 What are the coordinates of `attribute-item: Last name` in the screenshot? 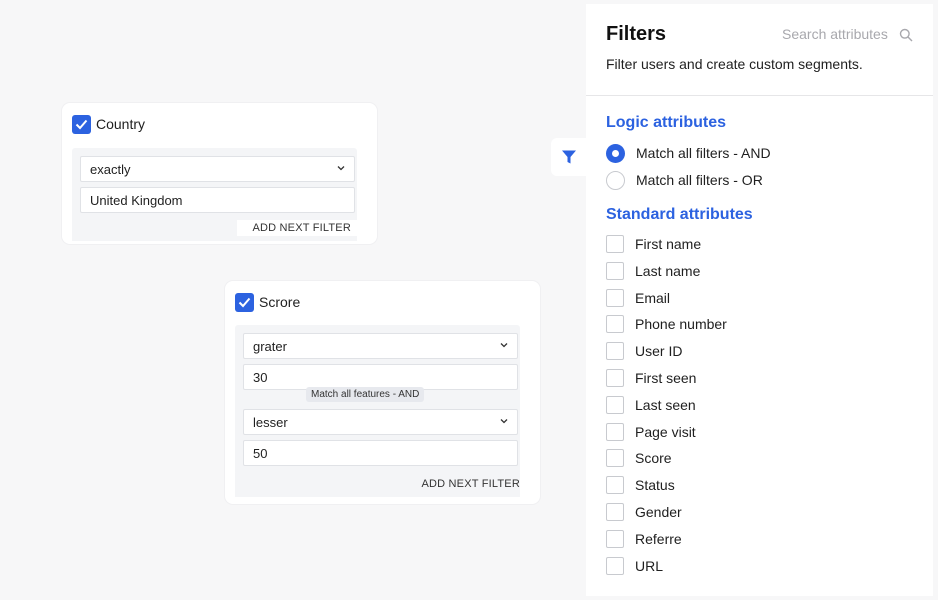 It's located at (653, 271).